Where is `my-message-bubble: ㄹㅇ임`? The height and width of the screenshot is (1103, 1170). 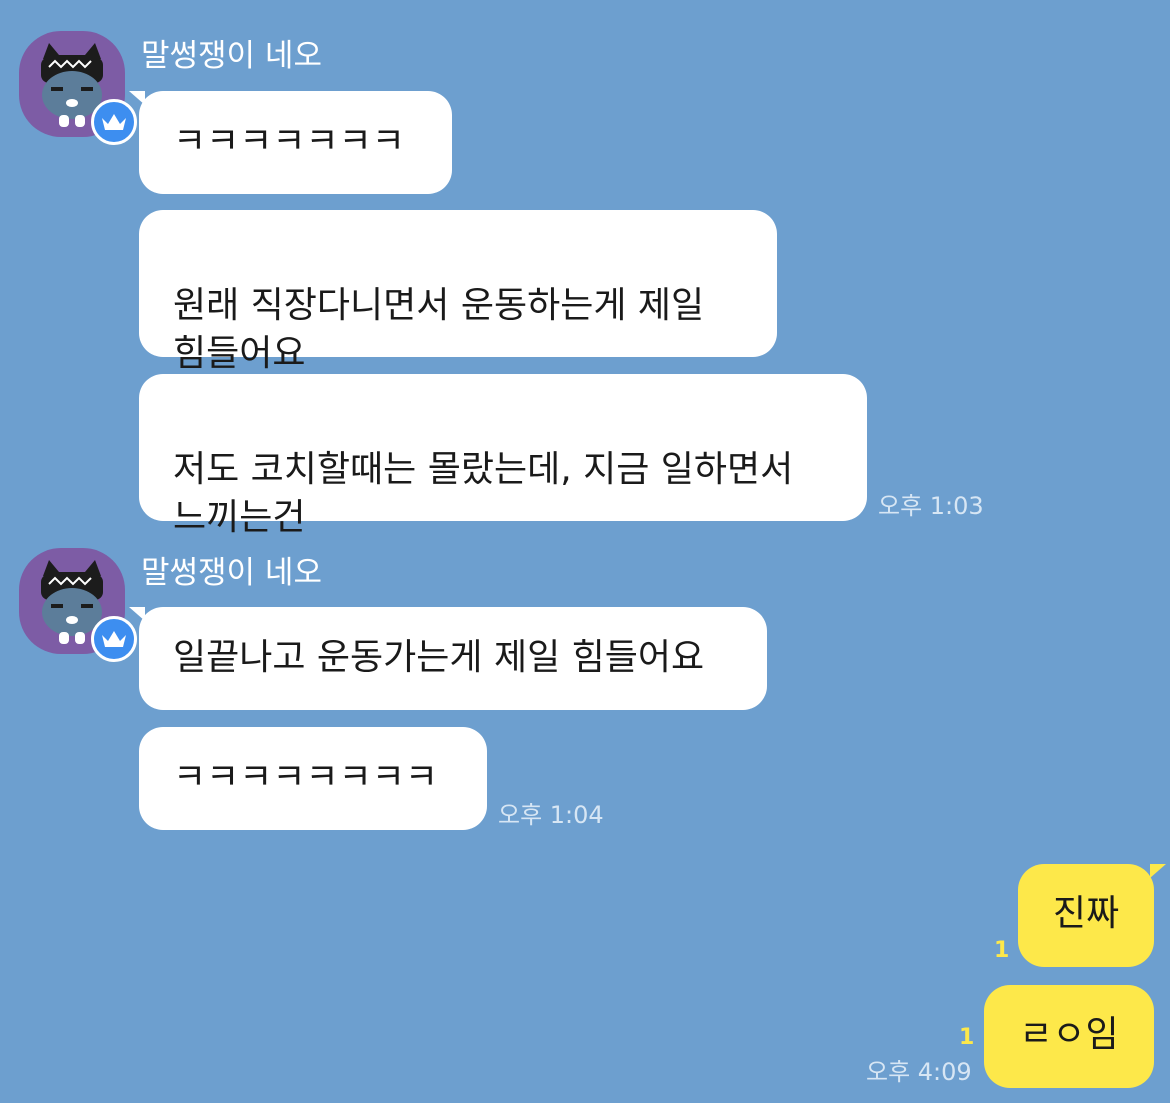 my-message-bubble: ㄹㅇ임 is located at coordinates (1069, 1036).